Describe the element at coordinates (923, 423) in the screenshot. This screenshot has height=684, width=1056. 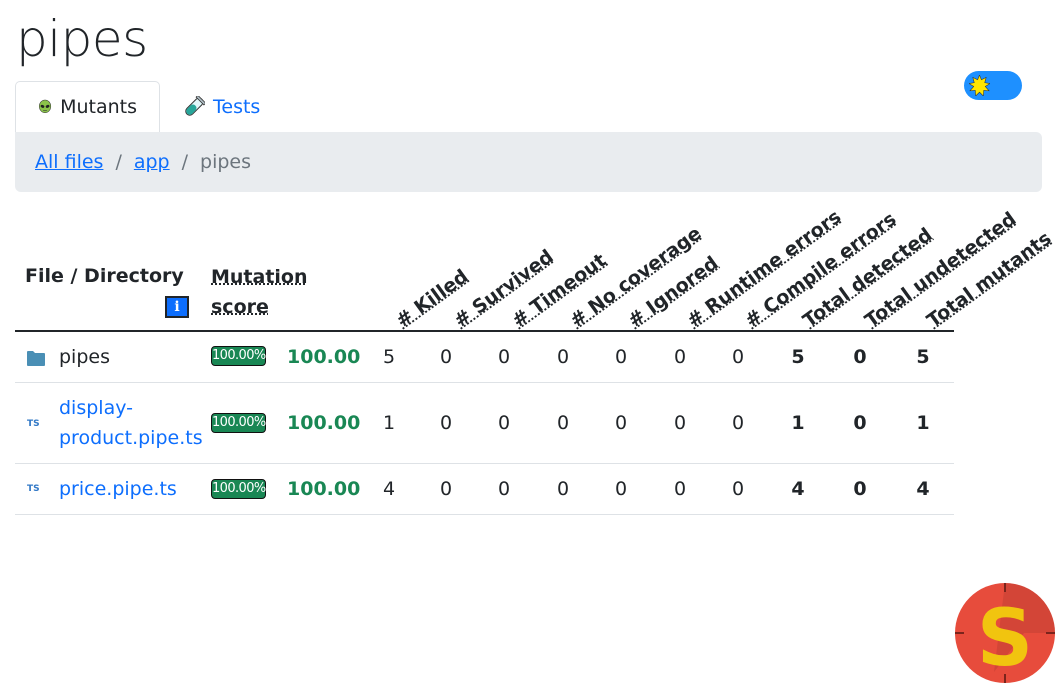
I see `total-mutants-value: 1` at that location.